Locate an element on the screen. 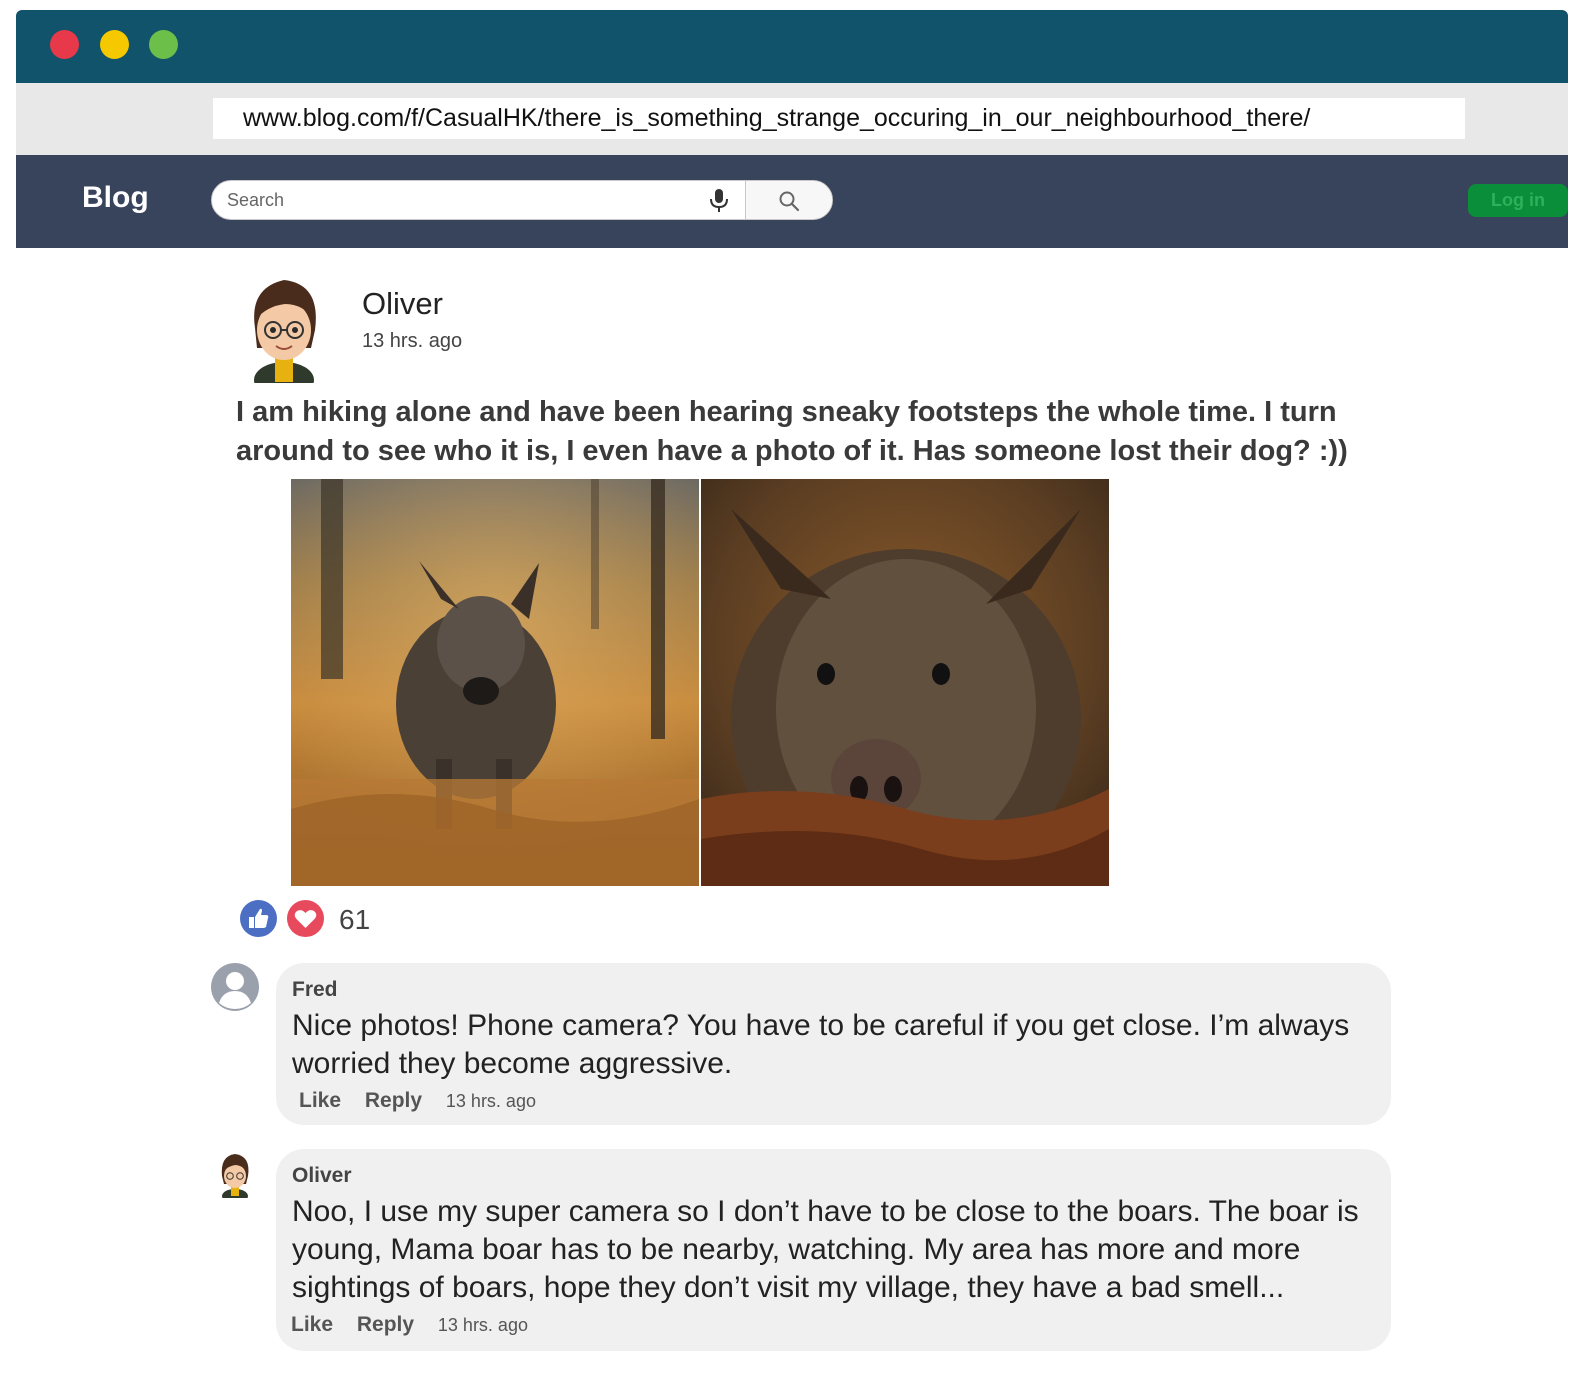  search-button is located at coordinates (789, 200).